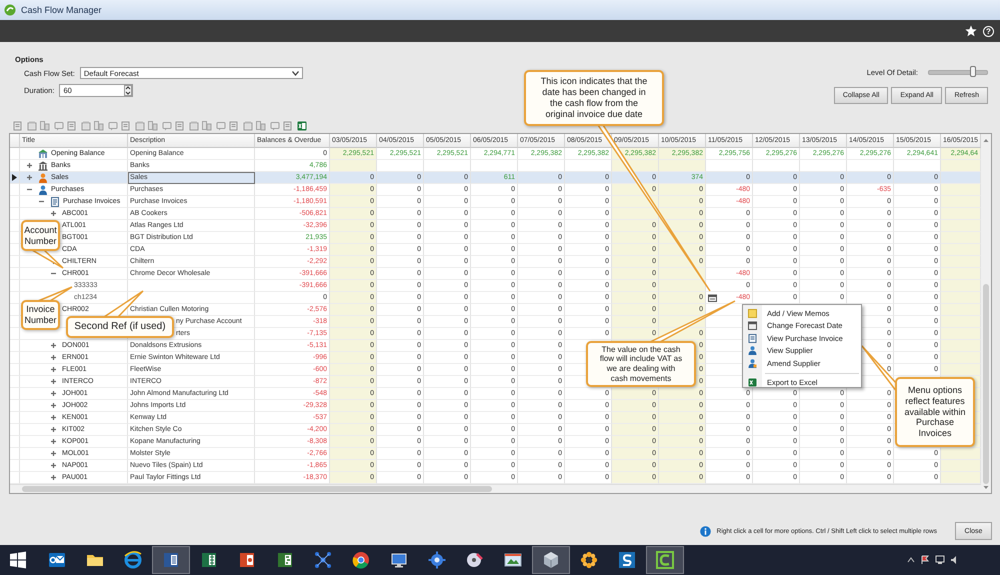 Image resolution: width=1000 pixels, height=575 pixels. What do you see at coordinates (61, 10) in the screenshot?
I see `window-title: Cash Flow Manager` at bounding box center [61, 10].